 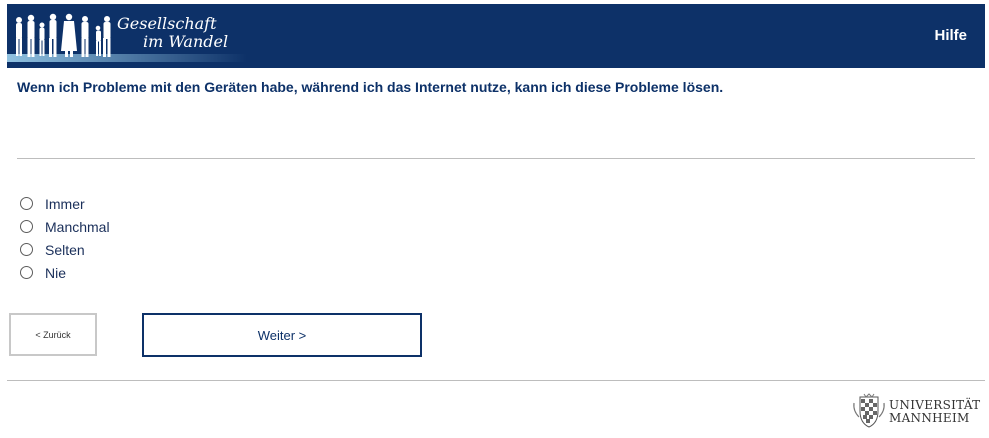 I want to click on university-name: UNIVERSITÄT MANNHEIM, so click(x=934, y=412).